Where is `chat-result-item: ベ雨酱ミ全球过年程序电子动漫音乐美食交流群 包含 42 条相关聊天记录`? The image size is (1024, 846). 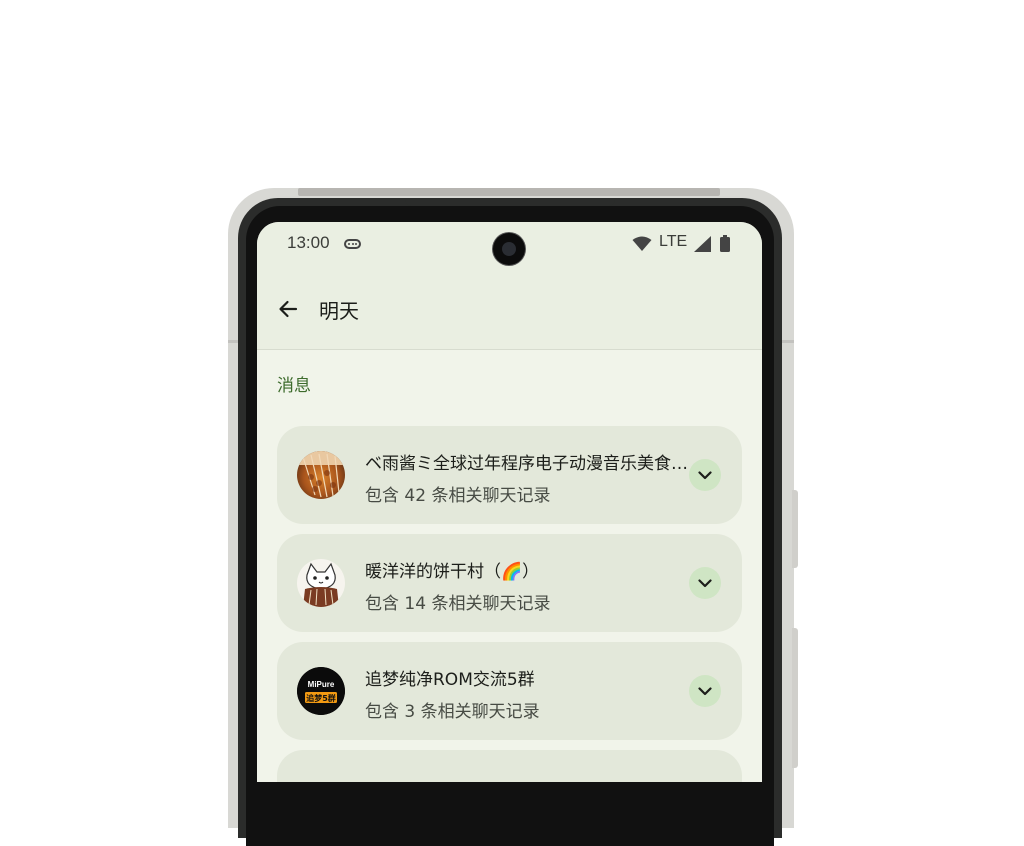
chat-result-item: ベ雨酱ミ全球过年程序电子动漫音乐美食交流群 包含 42 条相关聊天记录 is located at coordinates (509, 475).